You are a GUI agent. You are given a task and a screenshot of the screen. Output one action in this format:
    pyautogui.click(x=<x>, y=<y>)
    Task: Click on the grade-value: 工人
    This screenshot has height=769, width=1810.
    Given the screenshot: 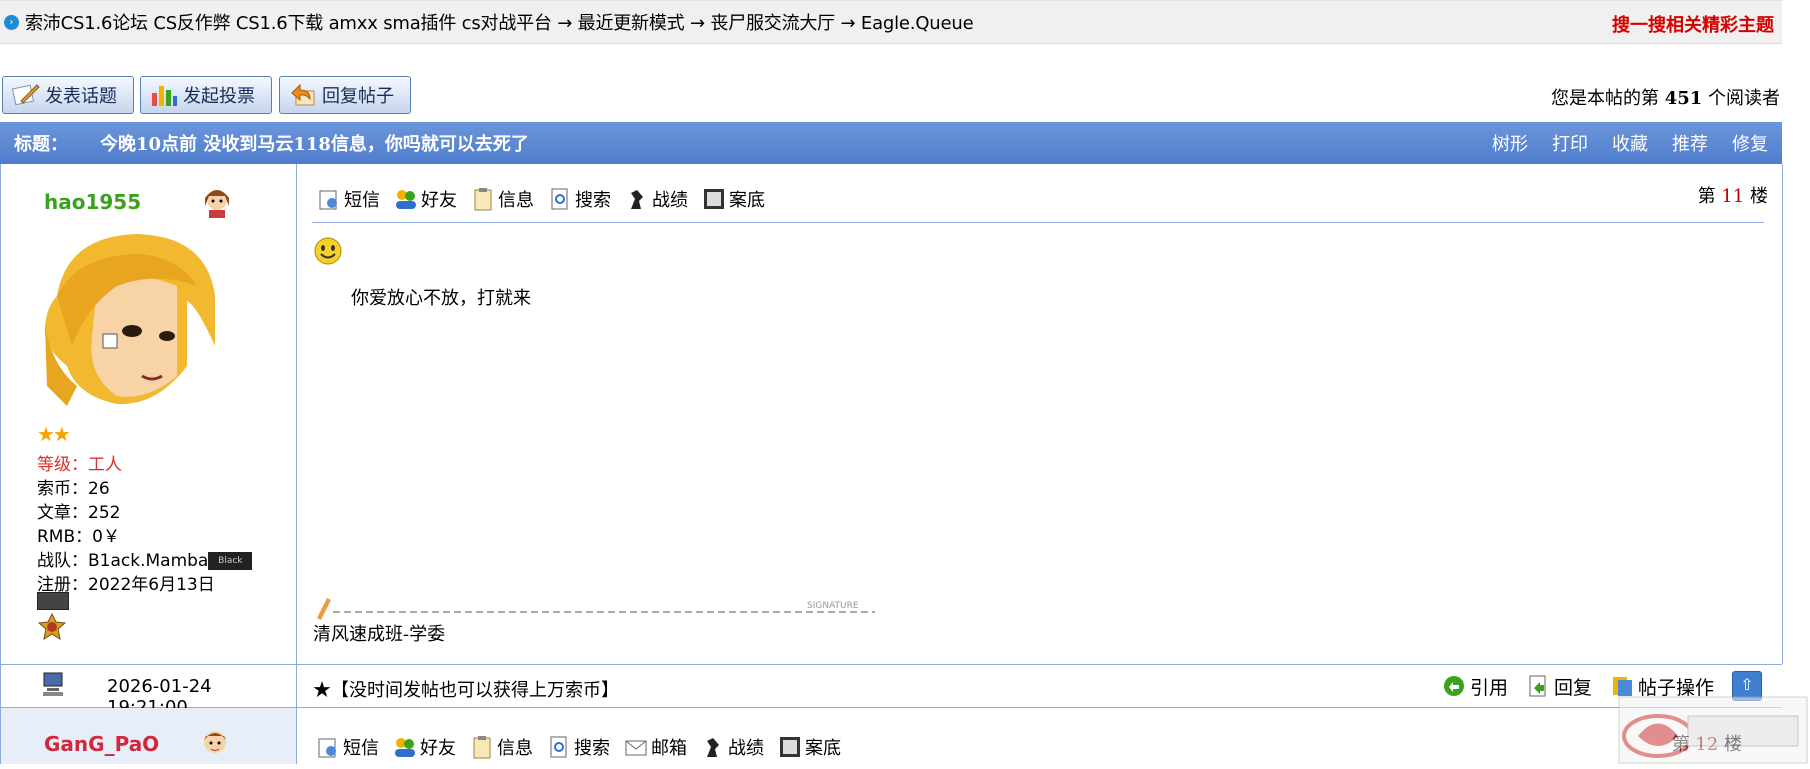 What is the action you would take?
    pyautogui.click(x=105, y=465)
    